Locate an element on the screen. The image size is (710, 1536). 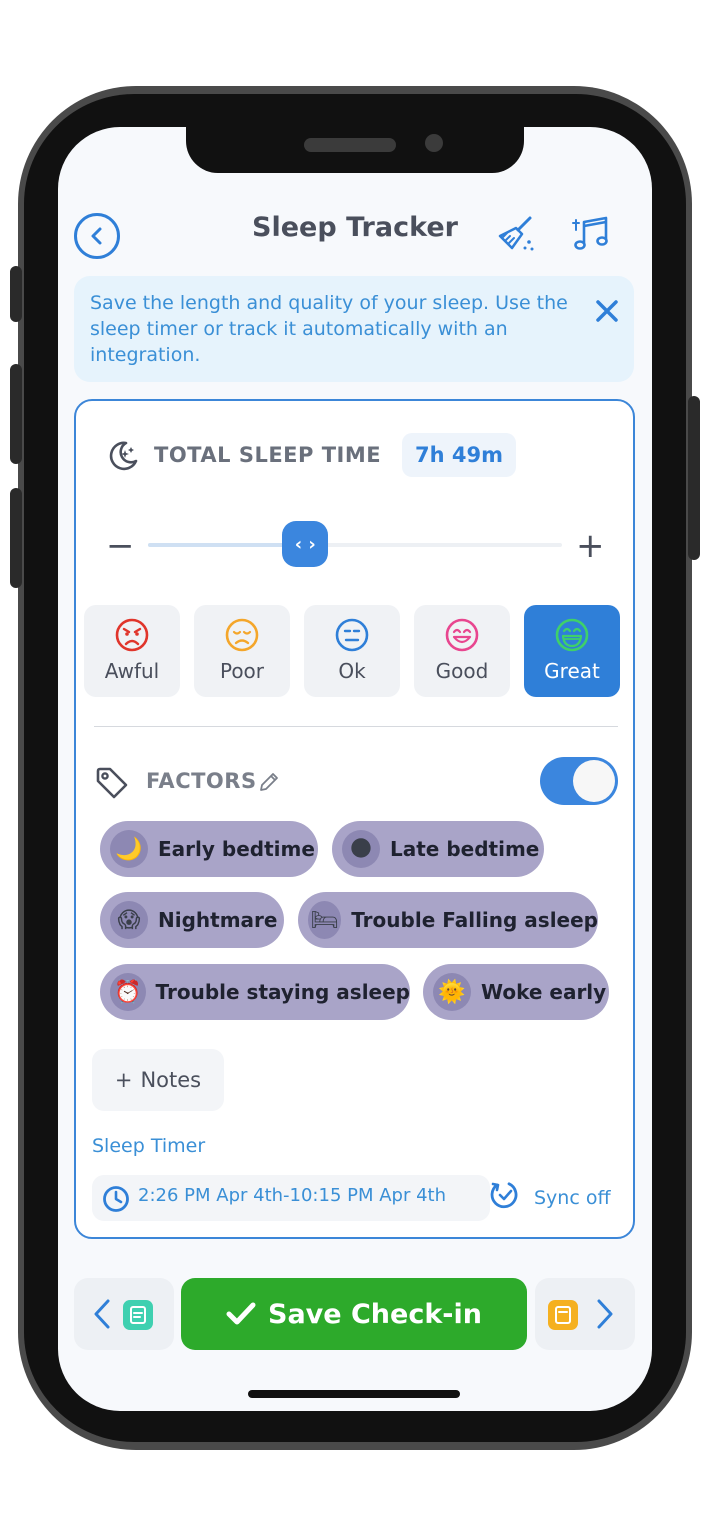
volume-down-button is located at coordinates (16, 538).